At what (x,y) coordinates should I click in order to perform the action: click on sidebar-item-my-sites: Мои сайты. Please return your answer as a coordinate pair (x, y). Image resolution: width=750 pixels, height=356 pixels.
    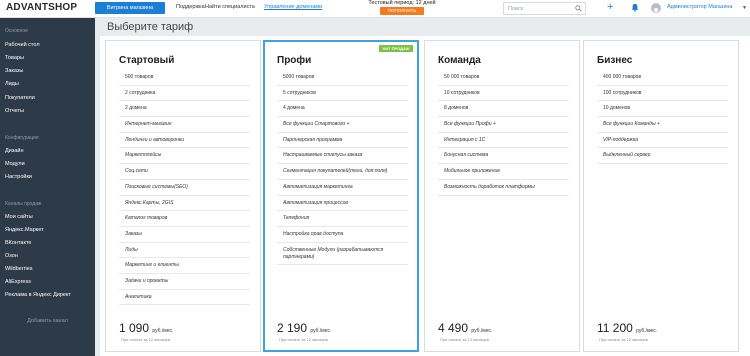
    Looking at the image, I should click on (19, 217).